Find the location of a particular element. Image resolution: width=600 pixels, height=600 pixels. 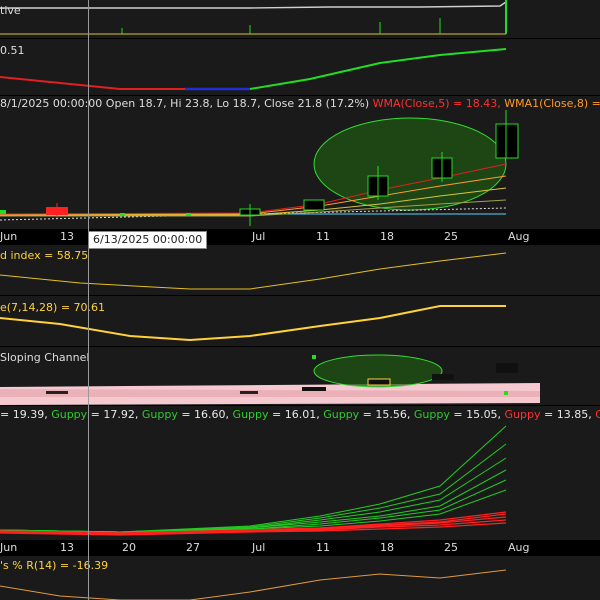

williams-r-panel: 's % R(14) = -16.39 is located at coordinates (300, 578).